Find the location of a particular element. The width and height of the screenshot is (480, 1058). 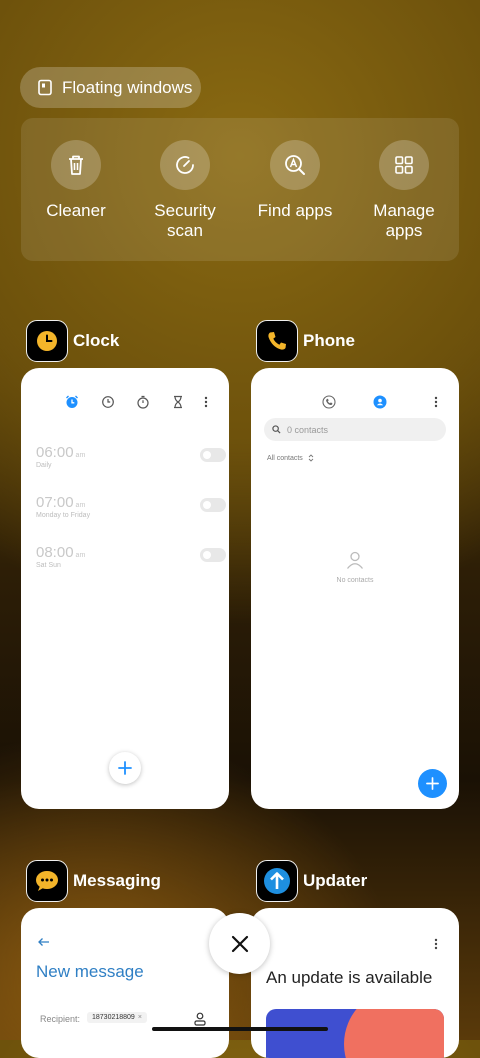

alarm-repeat: Daily is located at coordinates (44, 465).